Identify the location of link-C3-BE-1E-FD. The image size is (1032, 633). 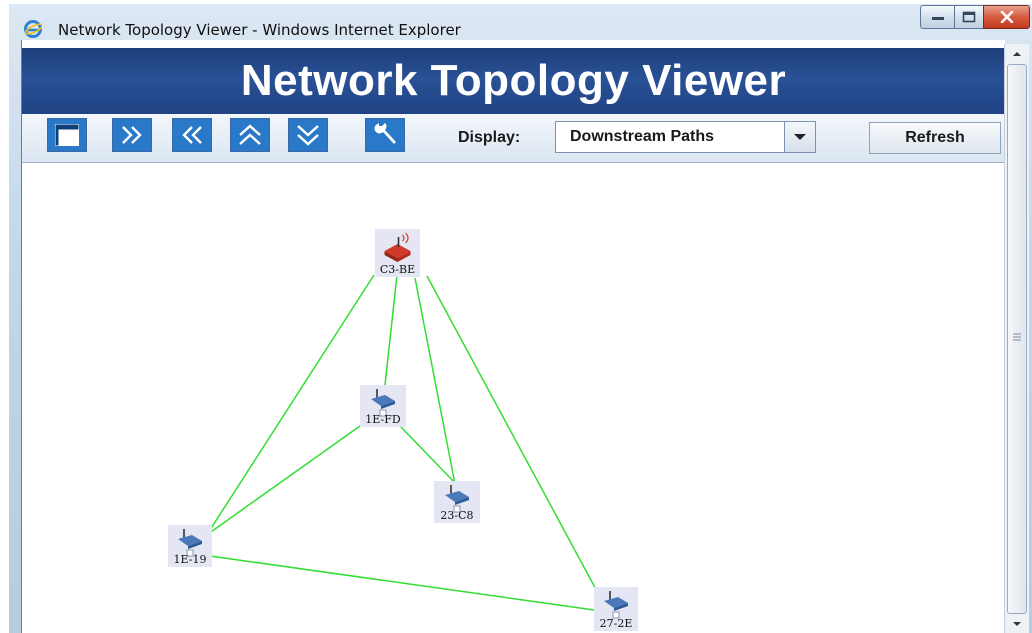
(391, 330).